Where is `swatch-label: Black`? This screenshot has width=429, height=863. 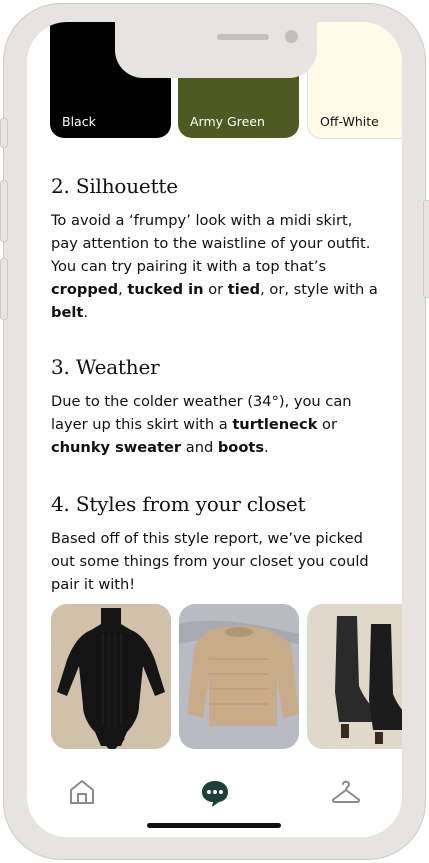 swatch-label: Black is located at coordinates (79, 121).